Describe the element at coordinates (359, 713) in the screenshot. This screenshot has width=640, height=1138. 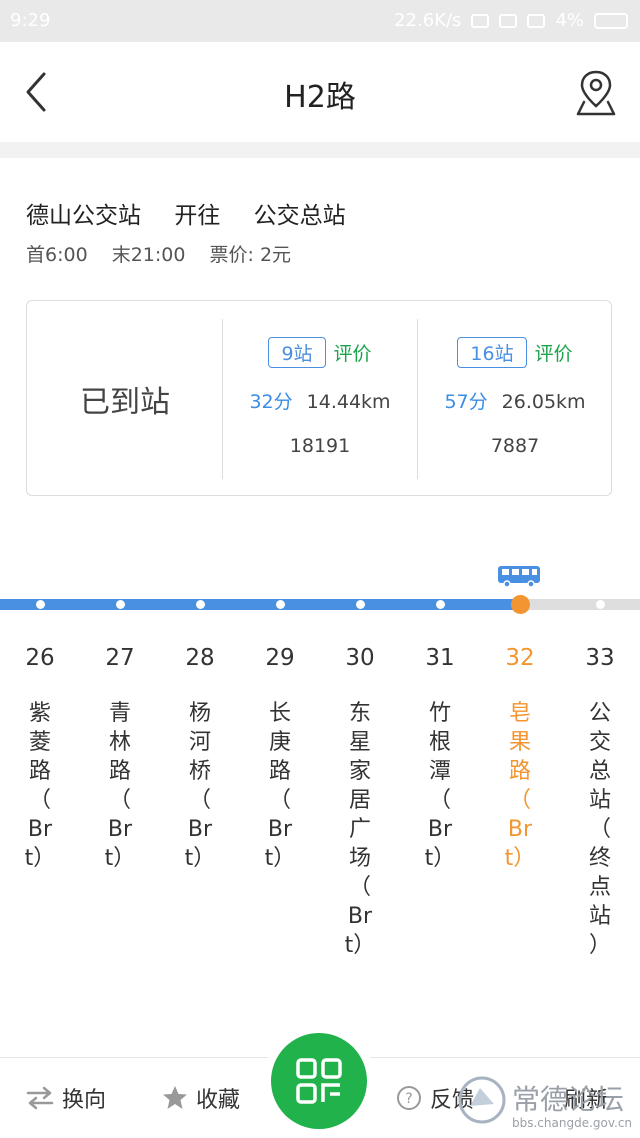
I see `stop-name-char: 东` at that location.